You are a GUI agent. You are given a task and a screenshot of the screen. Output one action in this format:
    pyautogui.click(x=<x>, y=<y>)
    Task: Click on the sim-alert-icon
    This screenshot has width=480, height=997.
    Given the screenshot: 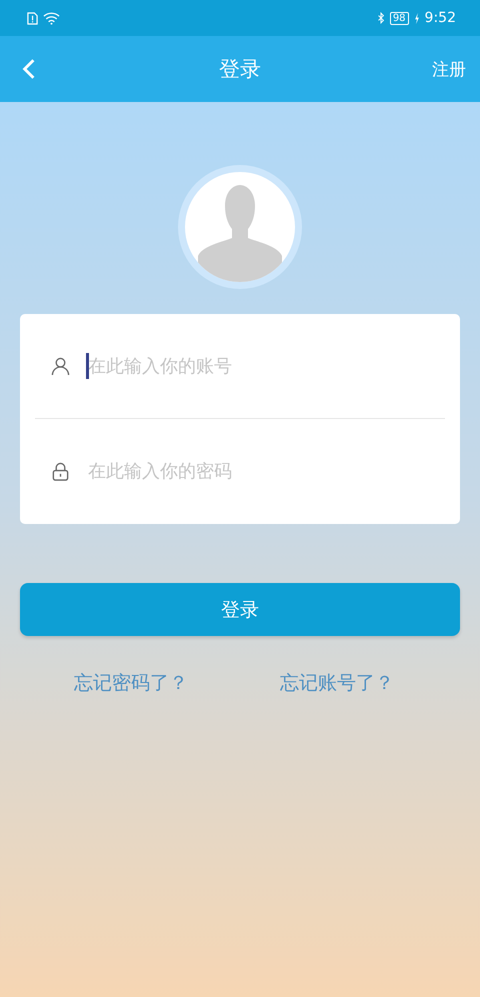 What is the action you would take?
    pyautogui.click(x=32, y=18)
    